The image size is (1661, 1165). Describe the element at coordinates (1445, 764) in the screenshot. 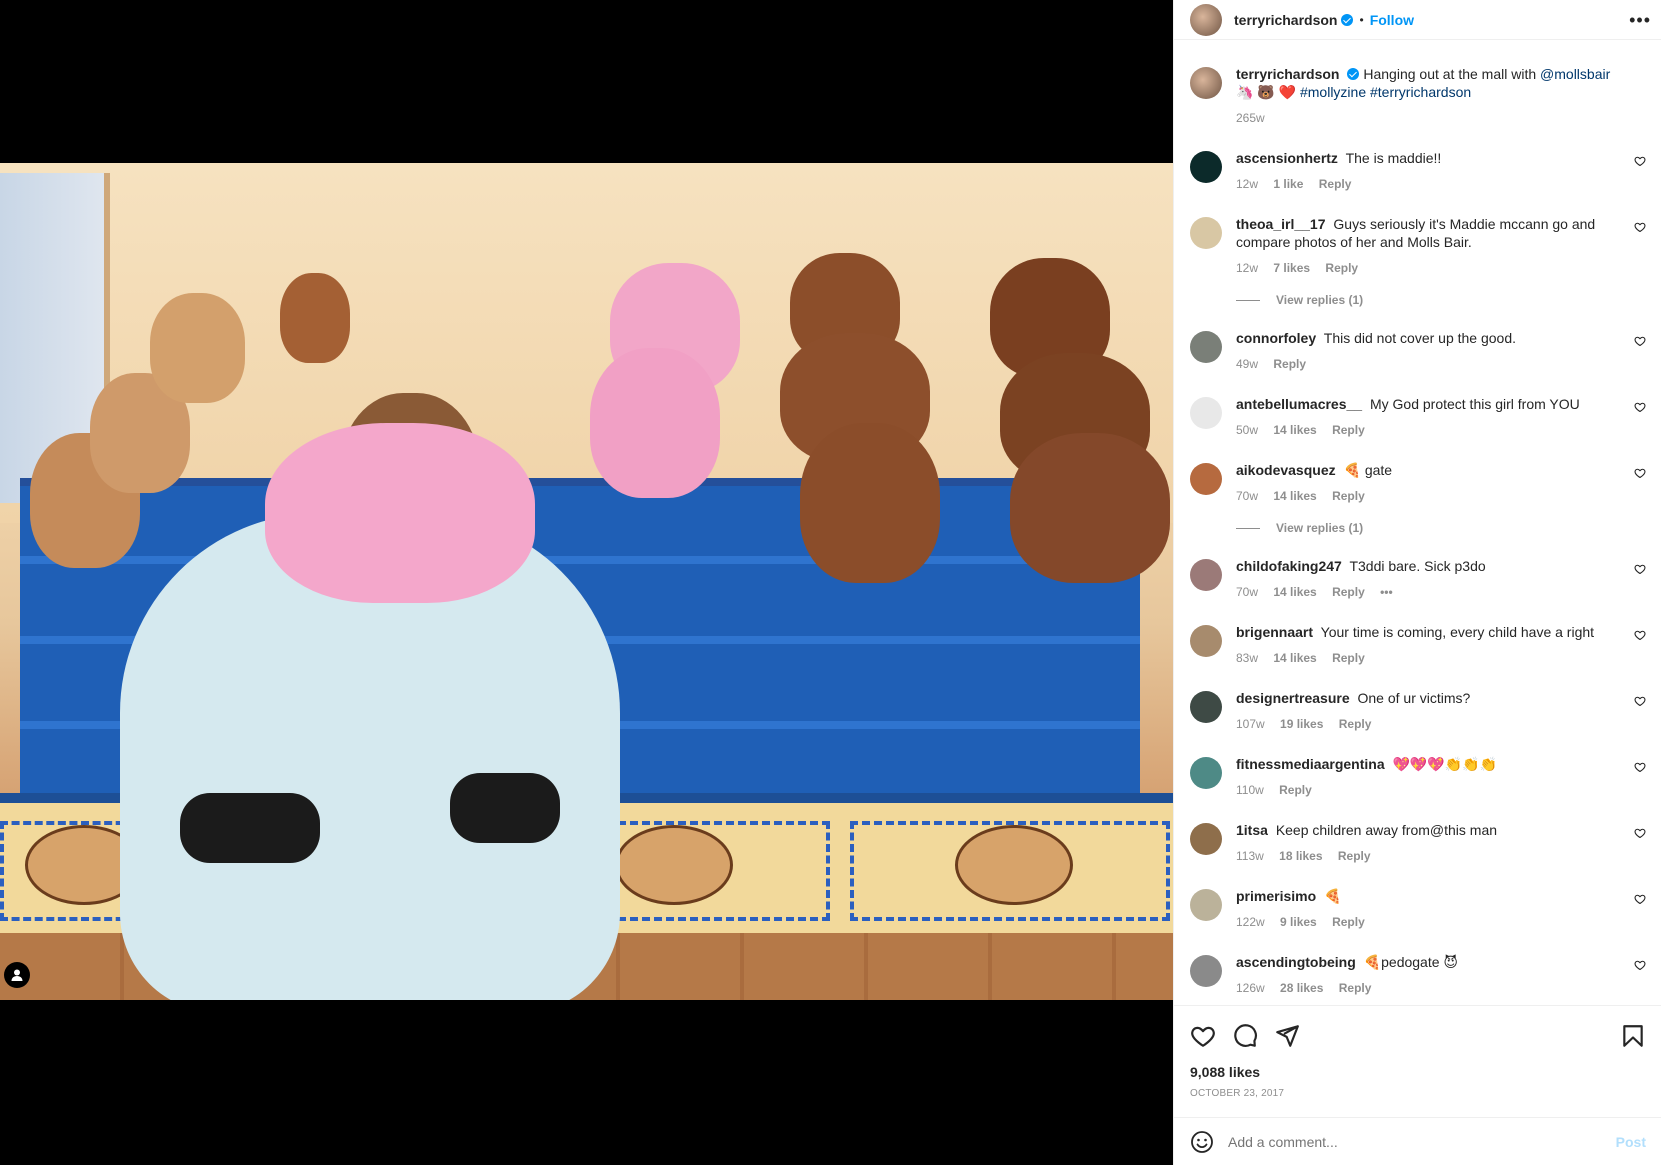

I see `comment-text: 💖💖💖👏👏👏` at that location.